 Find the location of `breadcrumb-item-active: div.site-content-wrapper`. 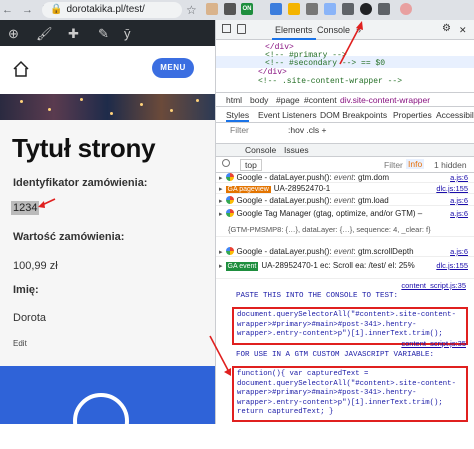

breadcrumb-item-active: div.site-content-wrapper is located at coordinates (385, 100).